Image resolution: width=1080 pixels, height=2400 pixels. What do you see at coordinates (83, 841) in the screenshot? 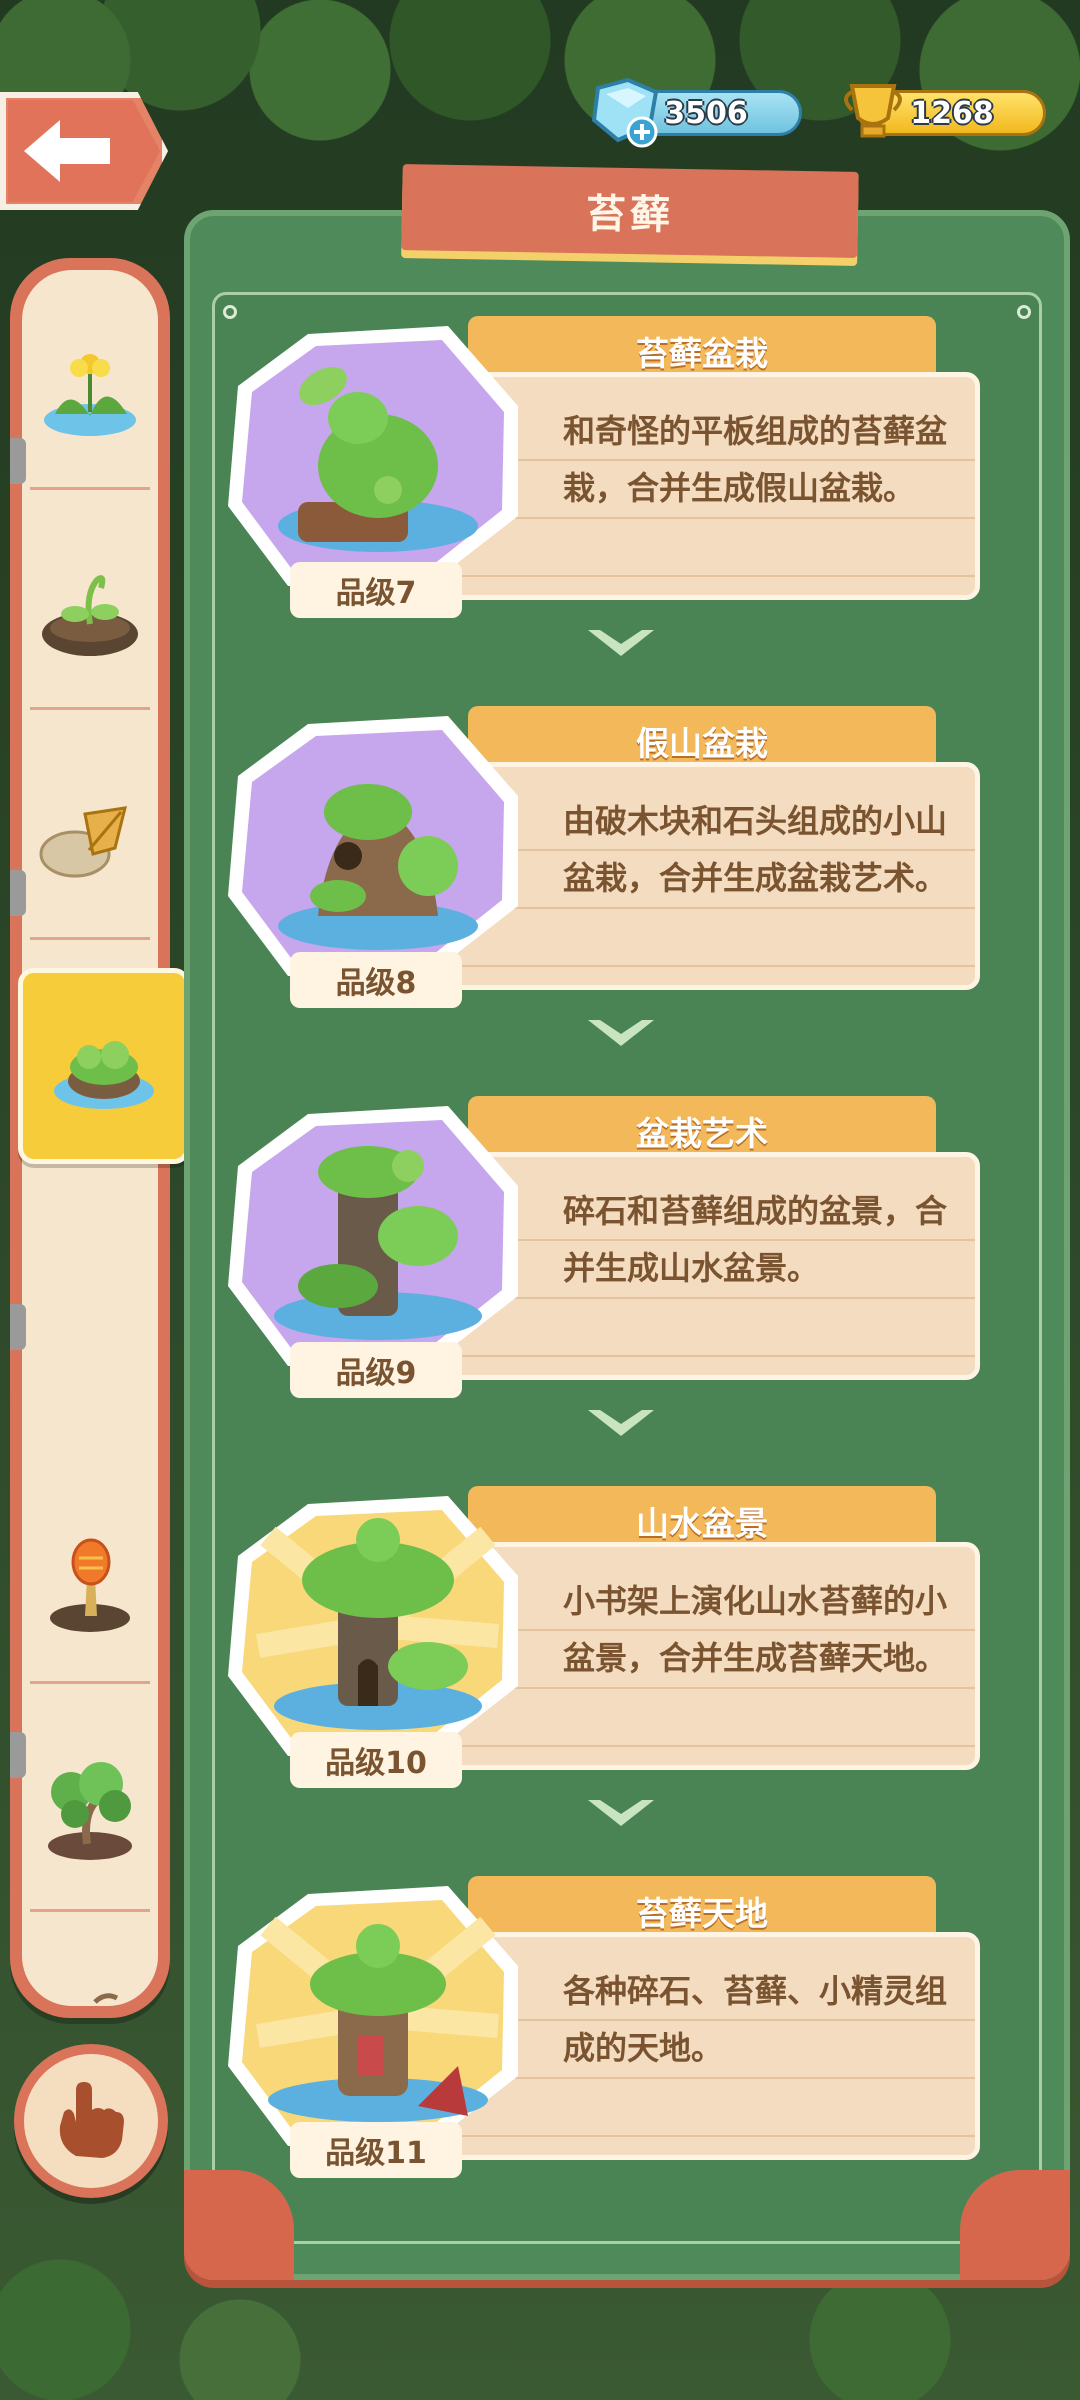
I see `rock-leaf-icon` at bounding box center [83, 841].